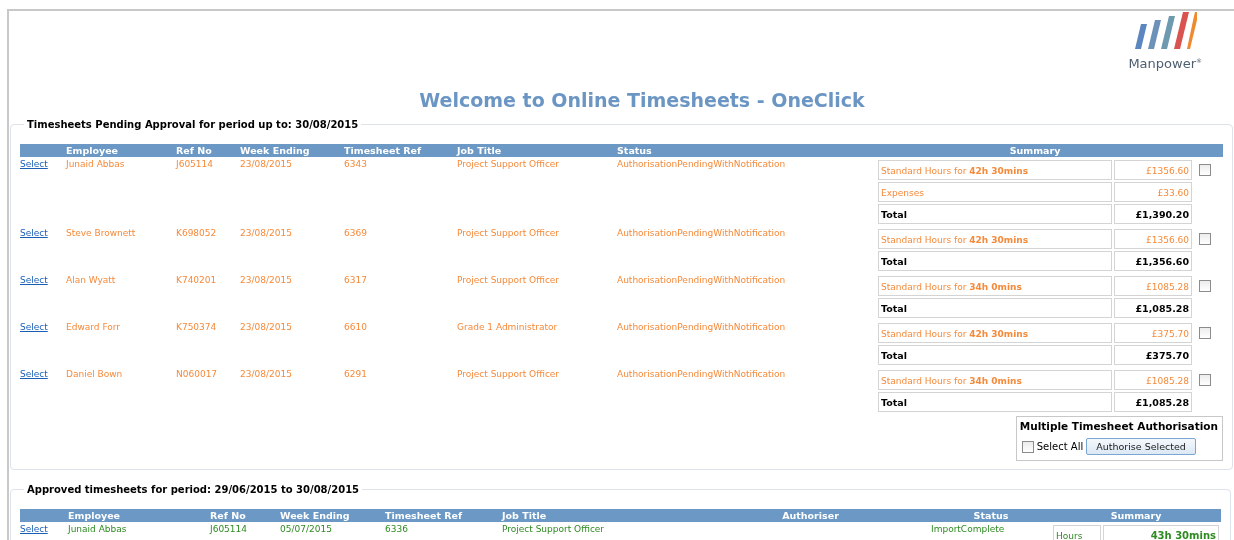 This screenshot has height=540, width=1234. Describe the element at coordinates (1060, 446) in the screenshot. I see `checkbox-label: Select All` at that location.